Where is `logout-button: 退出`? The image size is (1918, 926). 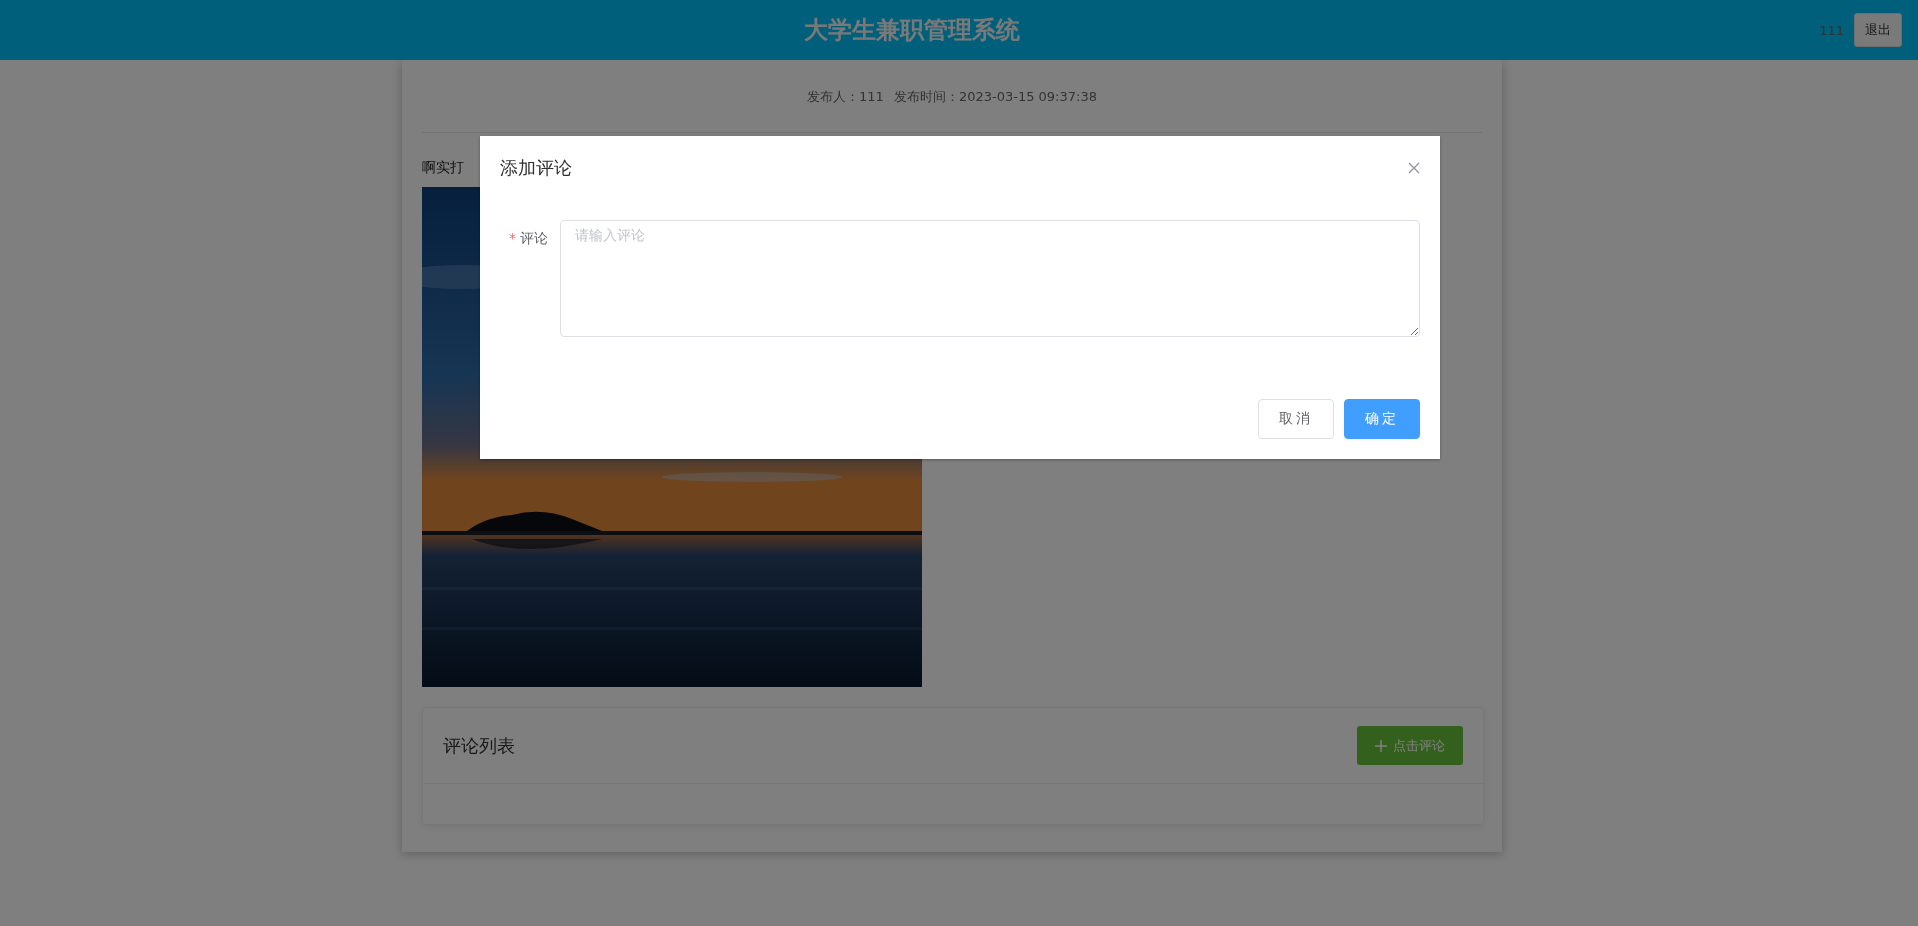
logout-button: 退出 is located at coordinates (1878, 30).